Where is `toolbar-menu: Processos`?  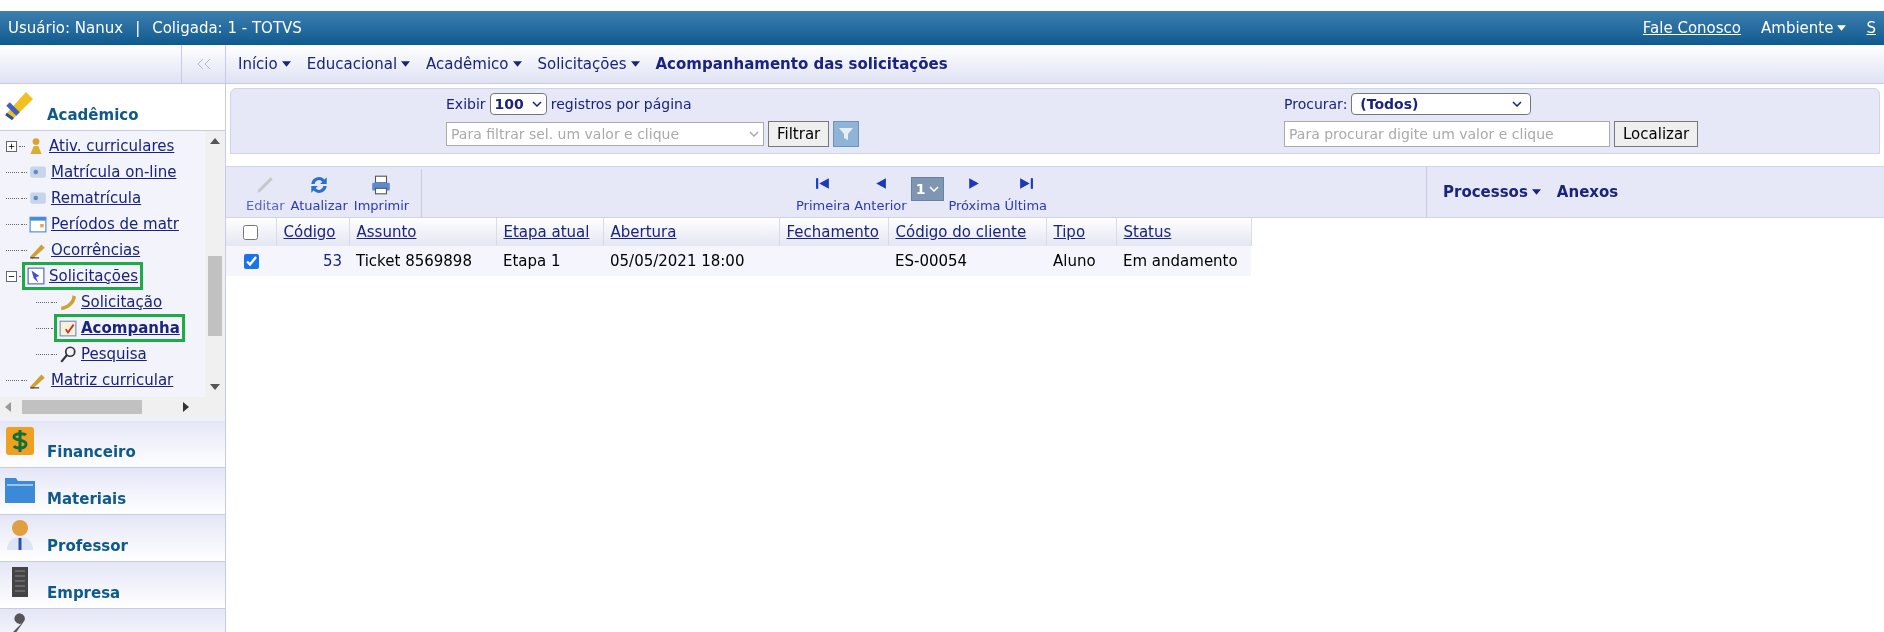 toolbar-menu: Processos is located at coordinates (1492, 192).